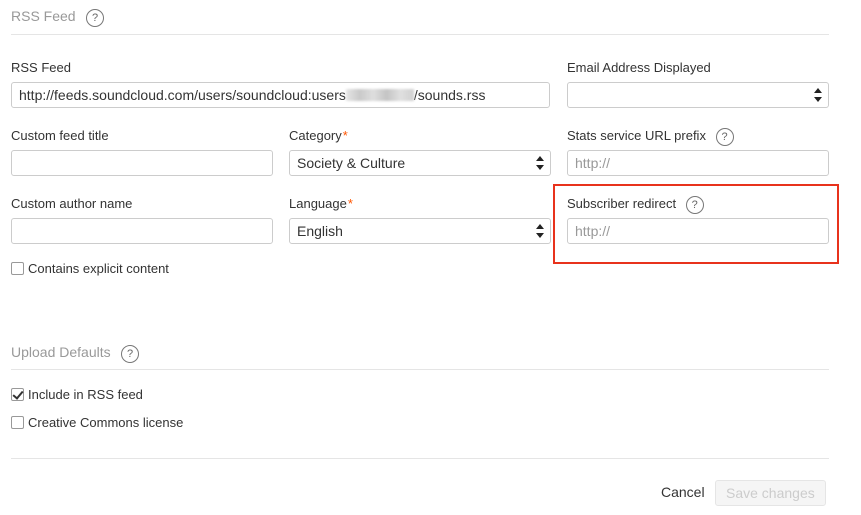 The image size is (861, 515). What do you see at coordinates (17, 394) in the screenshot?
I see `include-rss-checkbox` at bounding box center [17, 394].